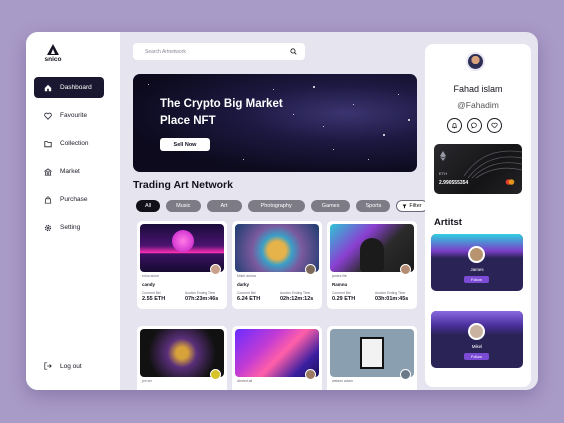 This screenshot has height=423, width=564. What do you see at coordinates (243, 284) in the screenshot?
I see `card-title: darky` at bounding box center [243, 284].